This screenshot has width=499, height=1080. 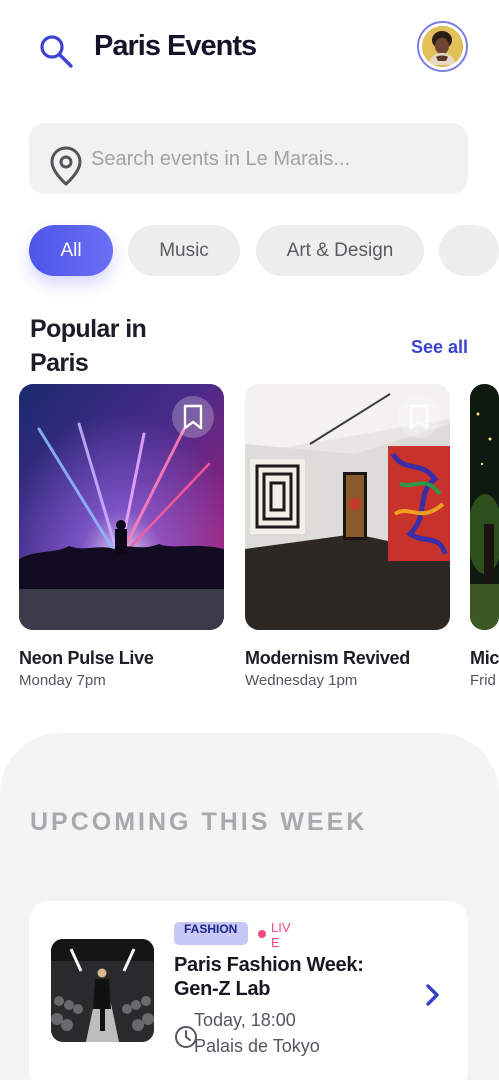 I want to click on section-title-popular: Popular in Paris, so click(x=88, y=346).